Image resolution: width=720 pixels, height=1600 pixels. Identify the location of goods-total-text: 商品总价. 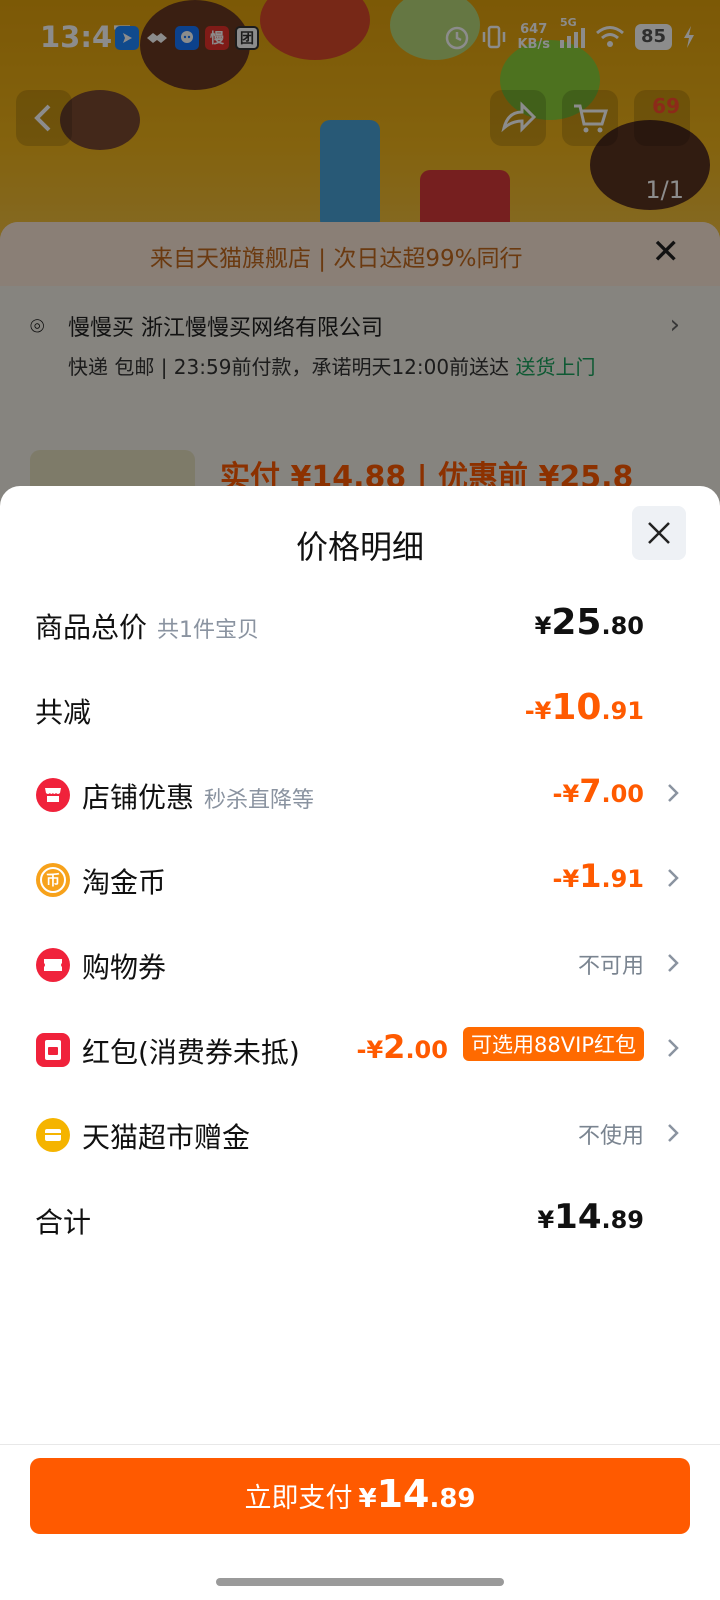
(91, 627).